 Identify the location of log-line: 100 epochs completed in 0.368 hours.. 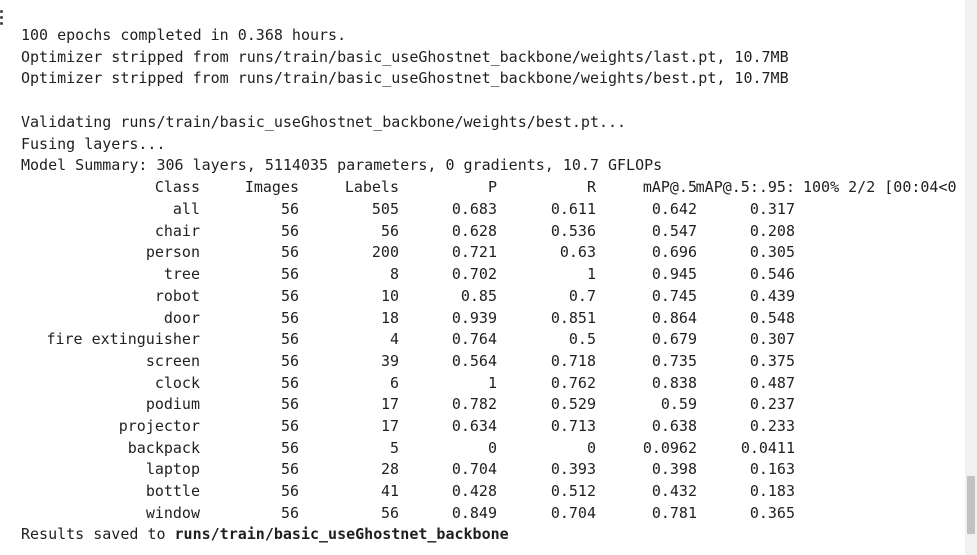
(184, 35).